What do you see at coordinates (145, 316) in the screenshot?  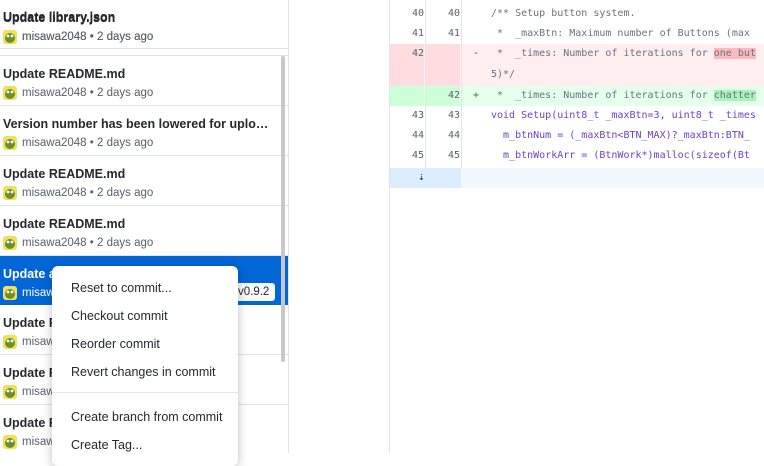 I see `menu-item-checkout-commit: Checkout commit` at bounding box center [145, 316].